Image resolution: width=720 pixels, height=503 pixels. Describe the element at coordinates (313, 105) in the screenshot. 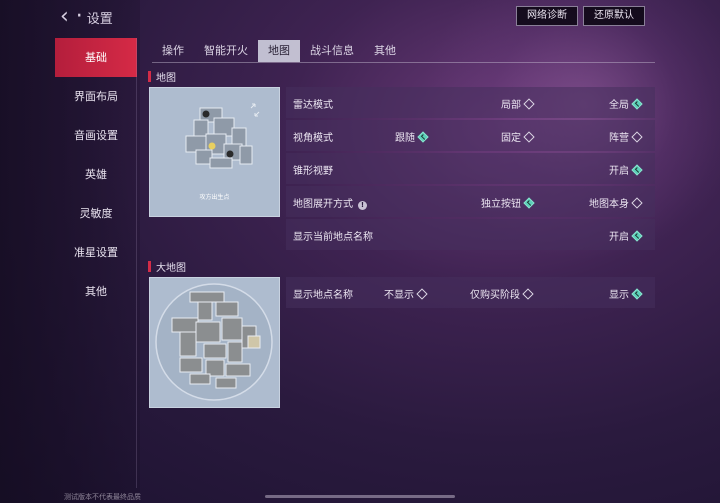

I see `setting-label: 雷达模式` at that location.